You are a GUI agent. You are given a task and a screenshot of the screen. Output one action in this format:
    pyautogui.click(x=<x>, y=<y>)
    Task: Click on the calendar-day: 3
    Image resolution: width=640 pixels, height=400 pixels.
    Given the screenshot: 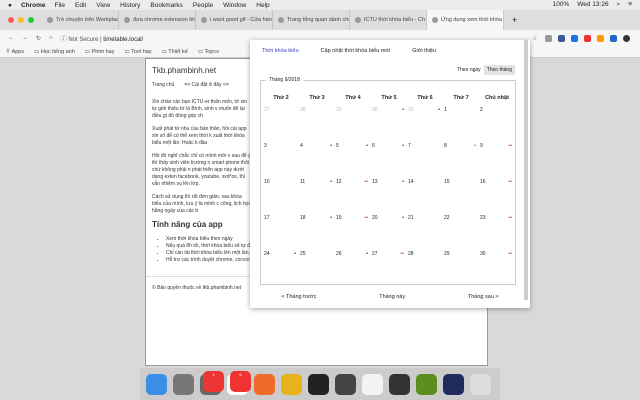 What is the action you would take?
    pyautogui.click(x=281, y=161)
    